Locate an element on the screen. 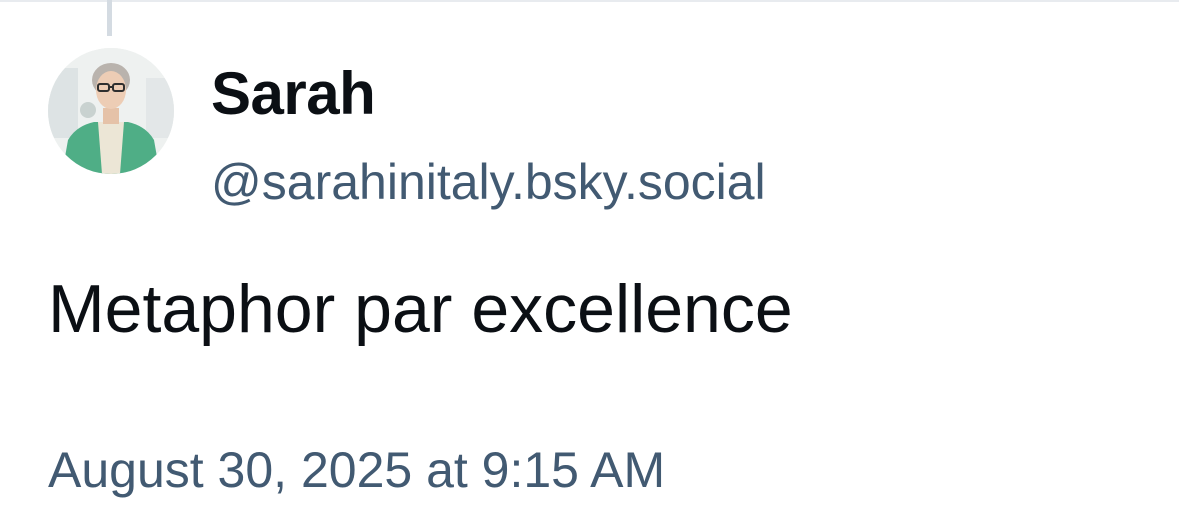 The image size is (1179, 516). user-avatar-icon is located at coordinates (111, 111).